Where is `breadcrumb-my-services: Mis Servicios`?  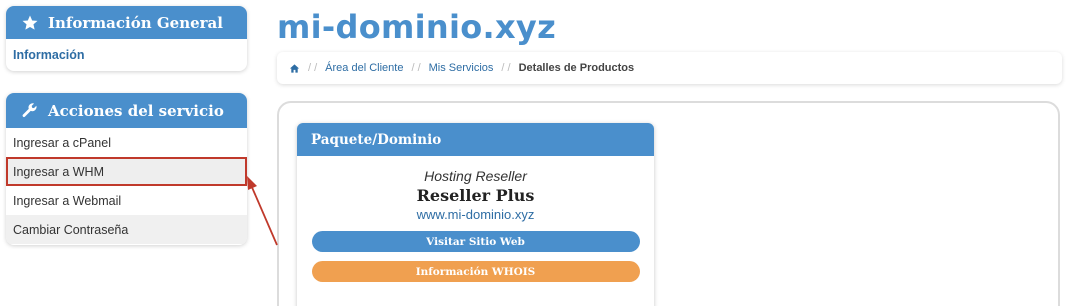
breadcrumb-my-services: Mis Servicios is located at coordinates (461, 68).